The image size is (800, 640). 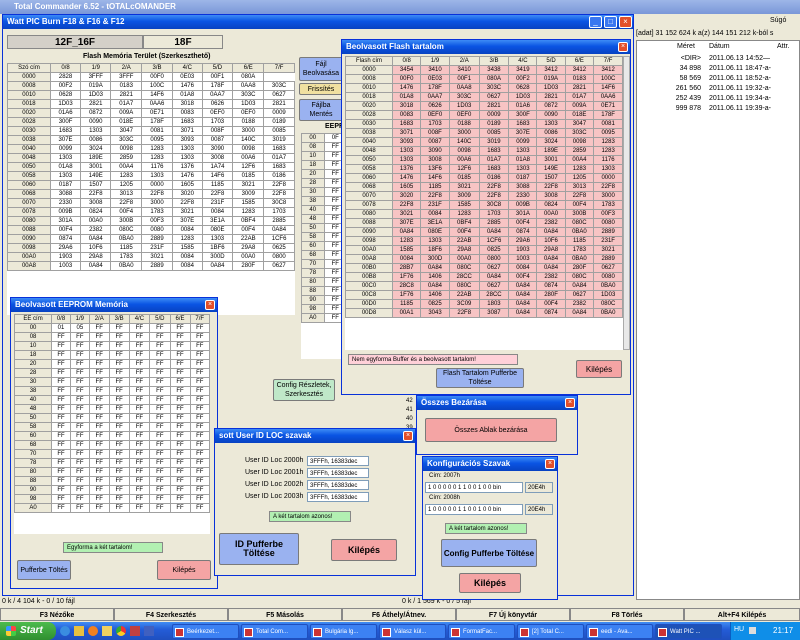 I want to click on data-cell: 0080, so click(x=608, y=277).